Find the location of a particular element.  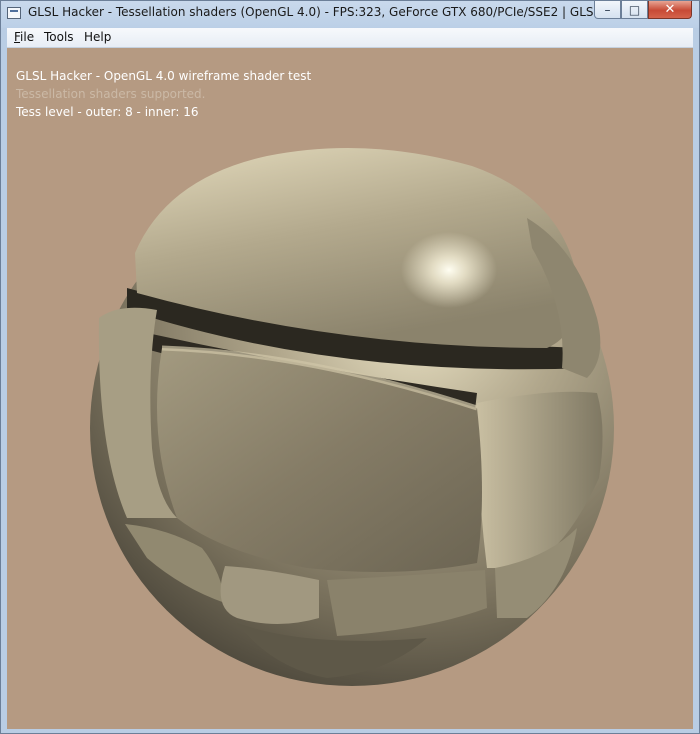

minimize-button: – is located at coordinates (607, 10).